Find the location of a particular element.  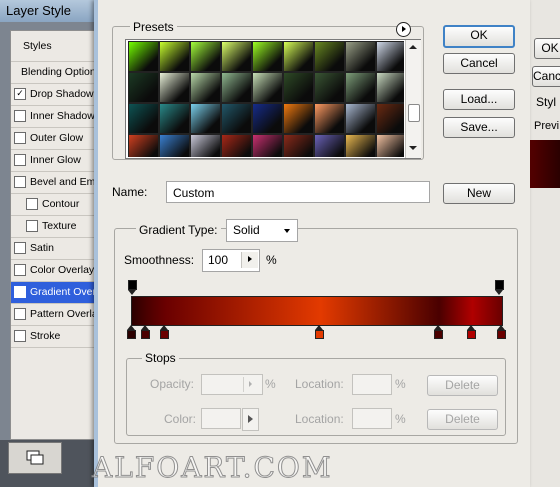

layer-style-title: Layer Style is located at coordinates (39, 10).